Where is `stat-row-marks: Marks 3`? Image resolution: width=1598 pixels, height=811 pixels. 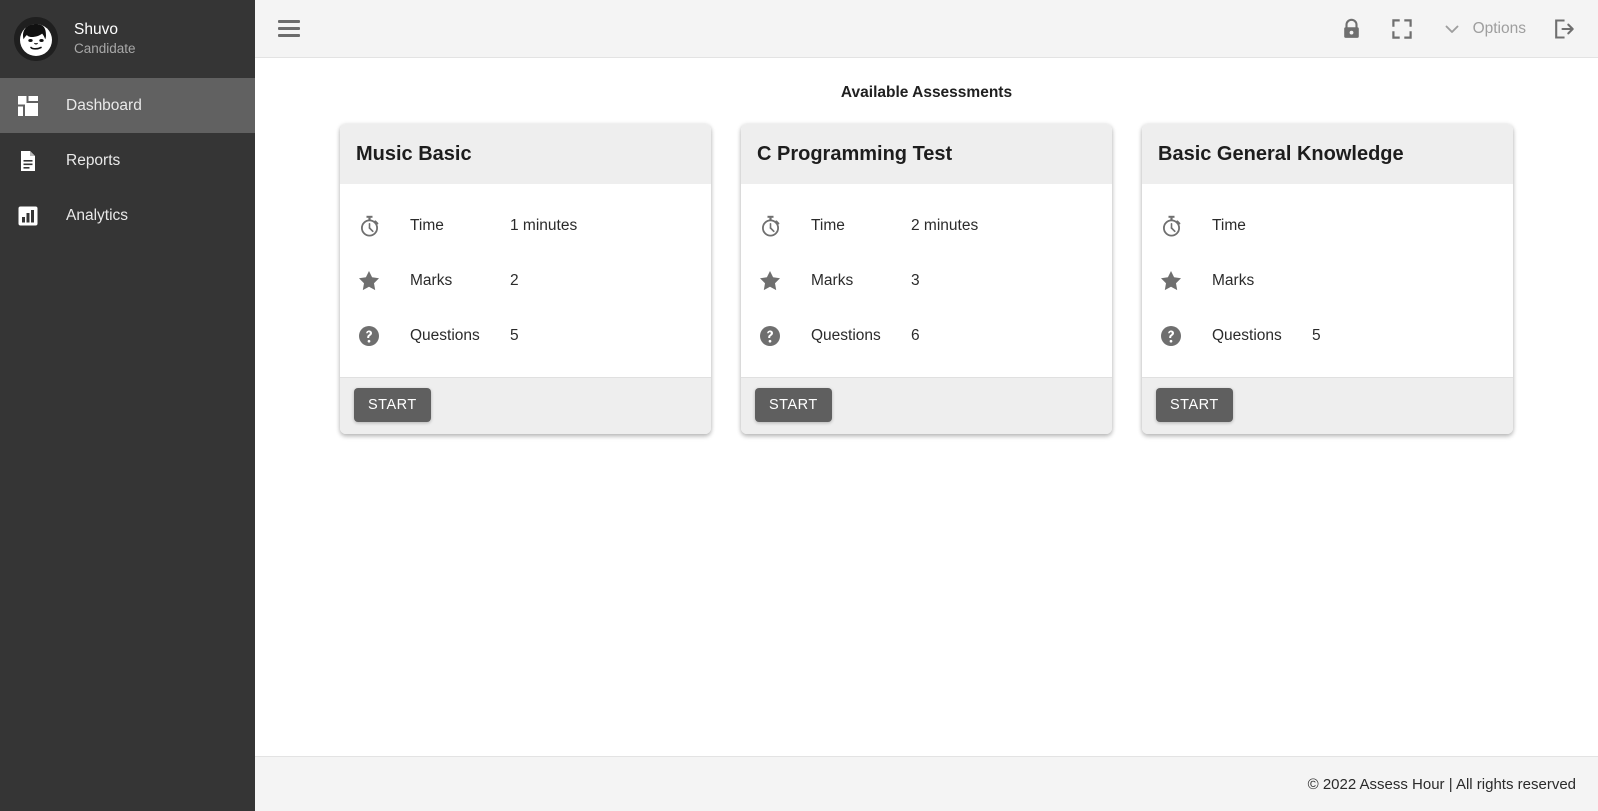
stat-row-marks: Marks 3 is located at coordinates (926, 280).